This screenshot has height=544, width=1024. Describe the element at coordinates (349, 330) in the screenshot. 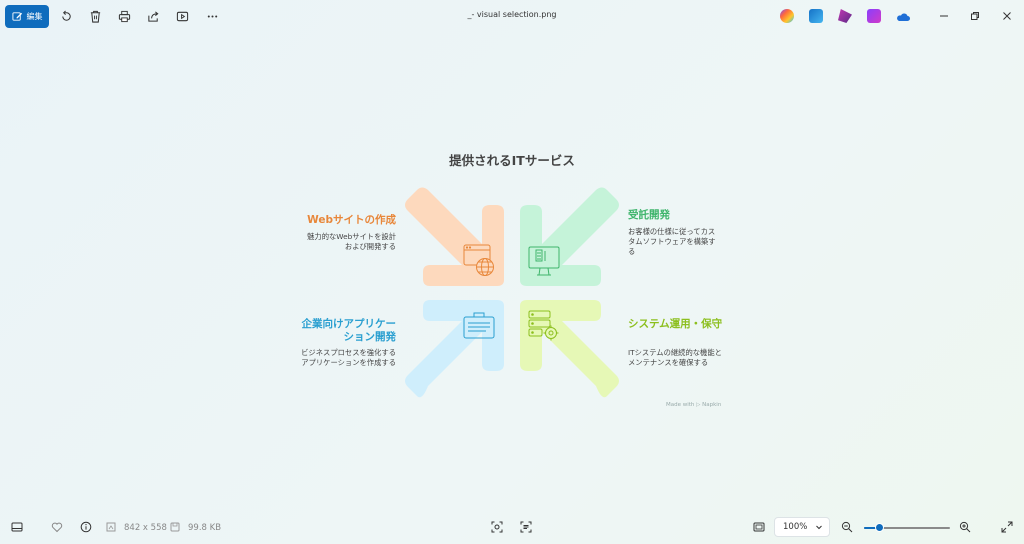

I see `label-enterprise-title: 企業向けアプリケーション開発` at that location.